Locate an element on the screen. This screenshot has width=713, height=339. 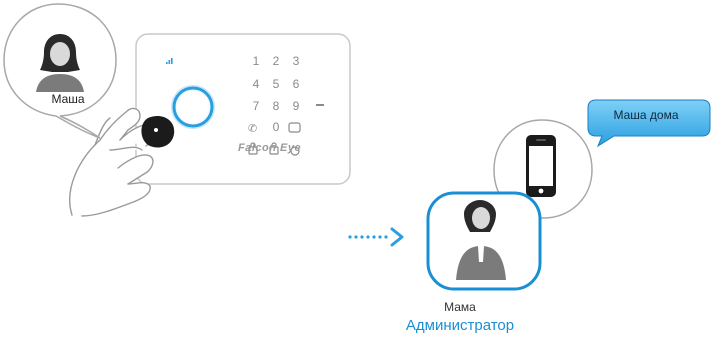
recipient-role: Администратор is located at coordinates (460, 325).